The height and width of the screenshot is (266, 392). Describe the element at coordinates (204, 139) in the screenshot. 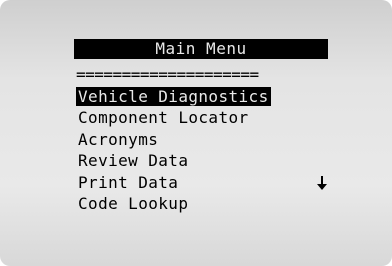

I see `menu-item-acronyms: Acronyms` at that location.